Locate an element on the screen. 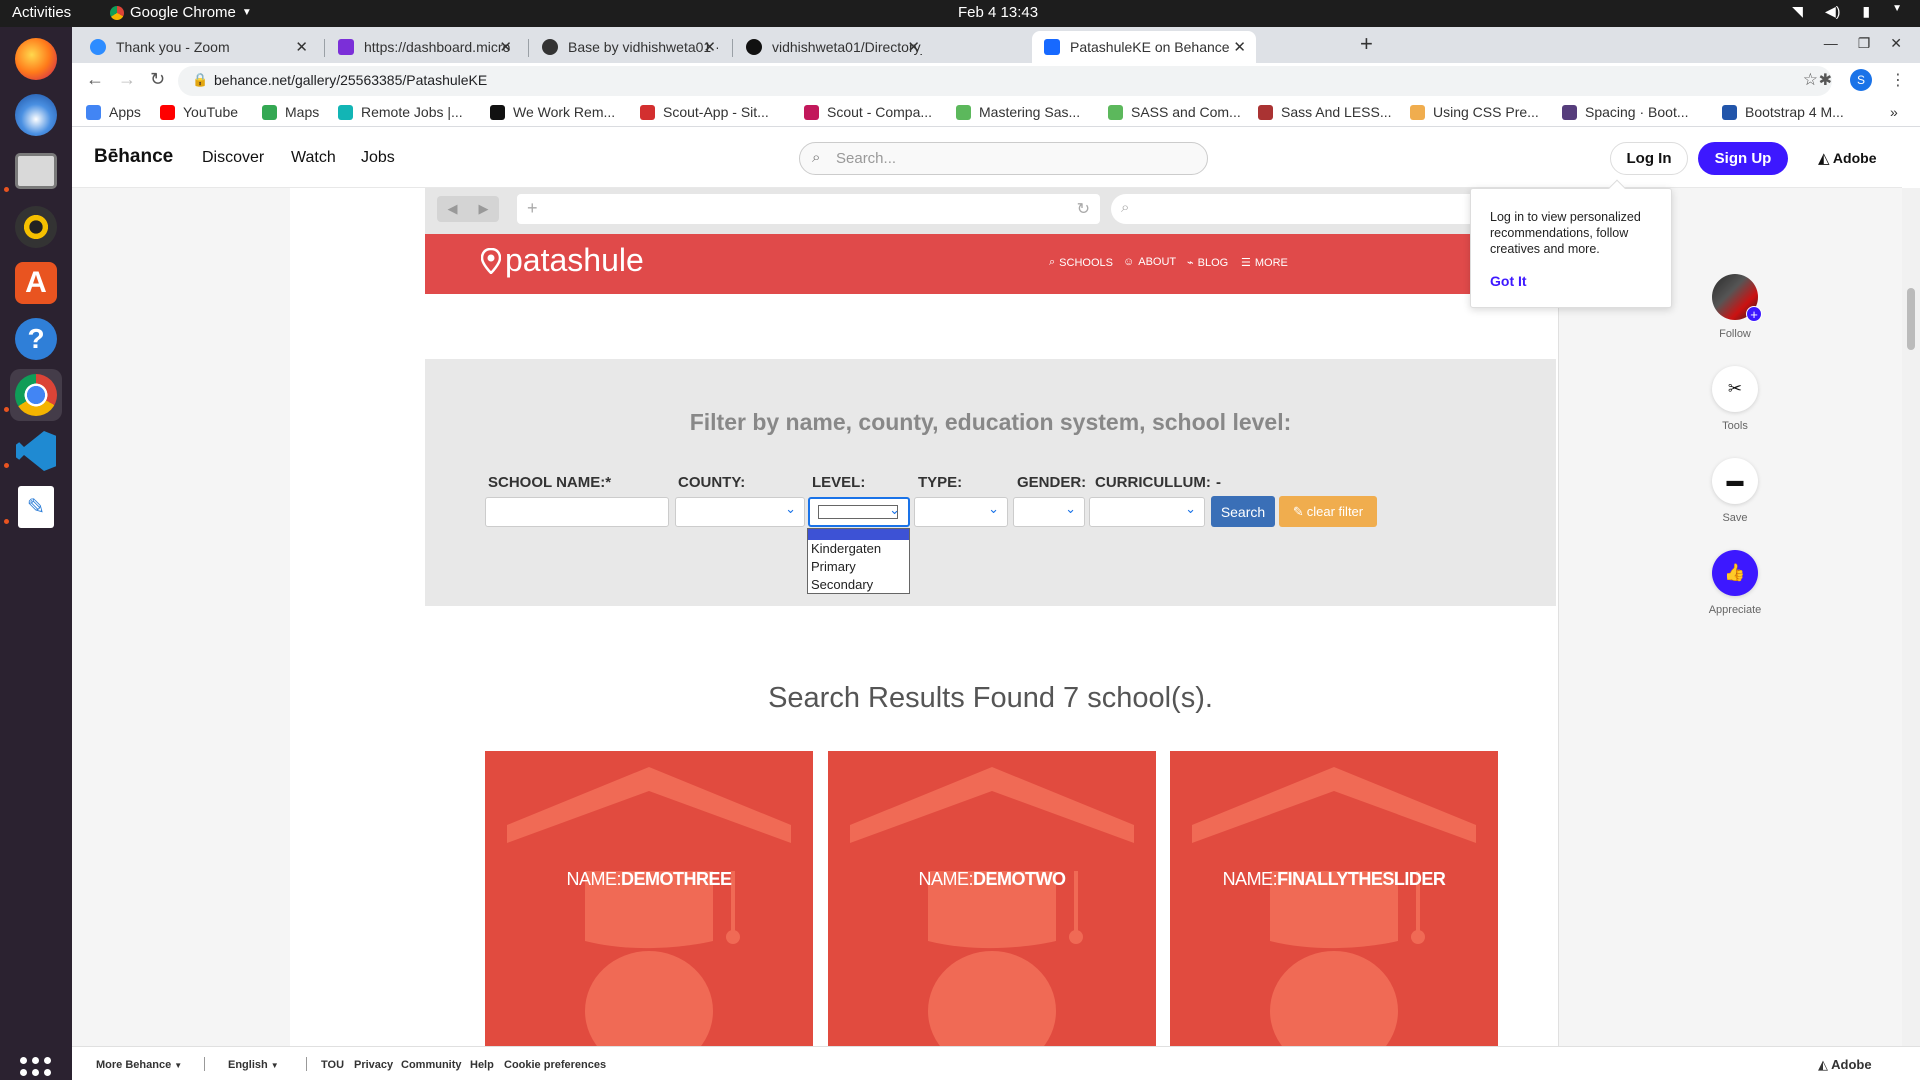 The width and height of the screenshot is (1920, 1080). avatar: + is located at coordinates (1737, 298).